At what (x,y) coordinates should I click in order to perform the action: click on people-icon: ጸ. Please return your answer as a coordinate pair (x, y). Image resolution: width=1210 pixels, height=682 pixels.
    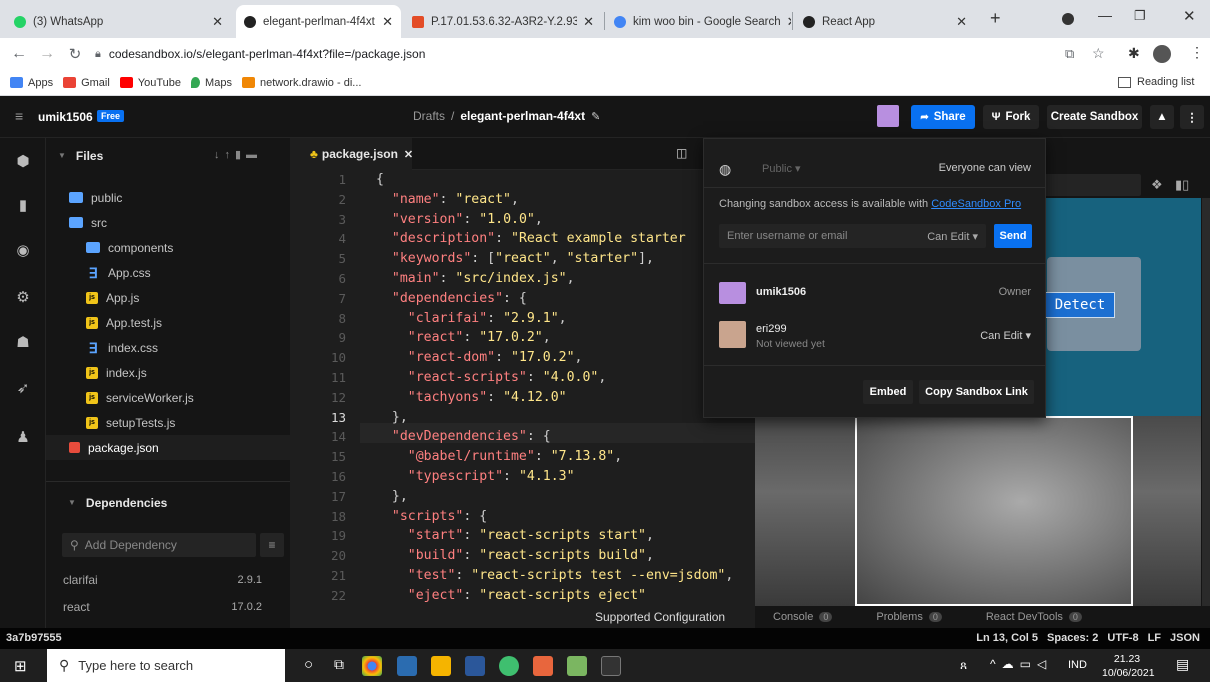
    Looking at the image, I should click on (963, 665).